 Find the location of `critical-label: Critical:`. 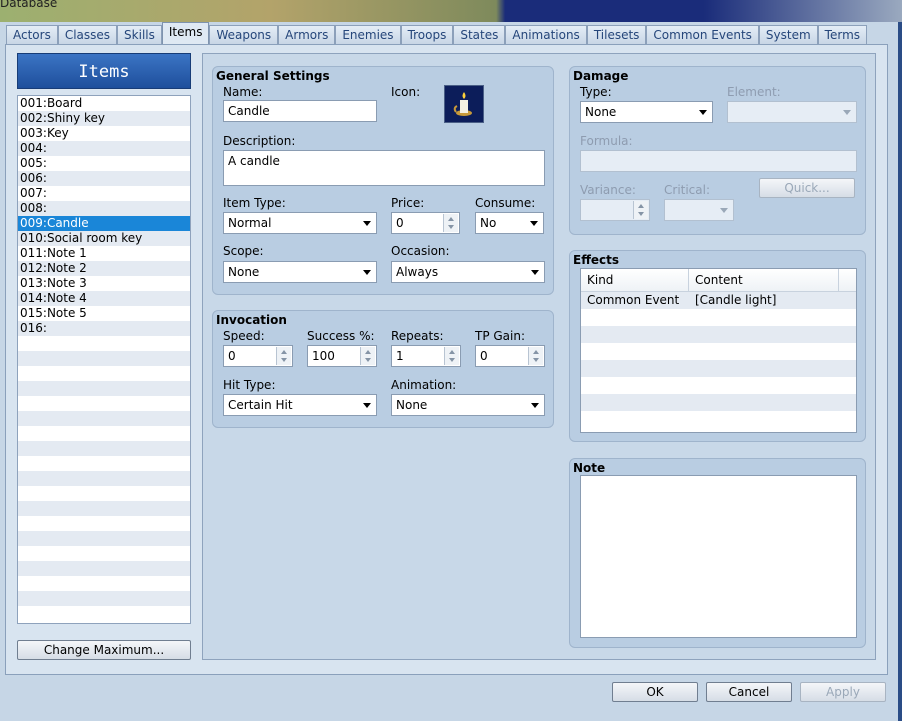

critical-label: Critical: is located at coordinates (687, 190).